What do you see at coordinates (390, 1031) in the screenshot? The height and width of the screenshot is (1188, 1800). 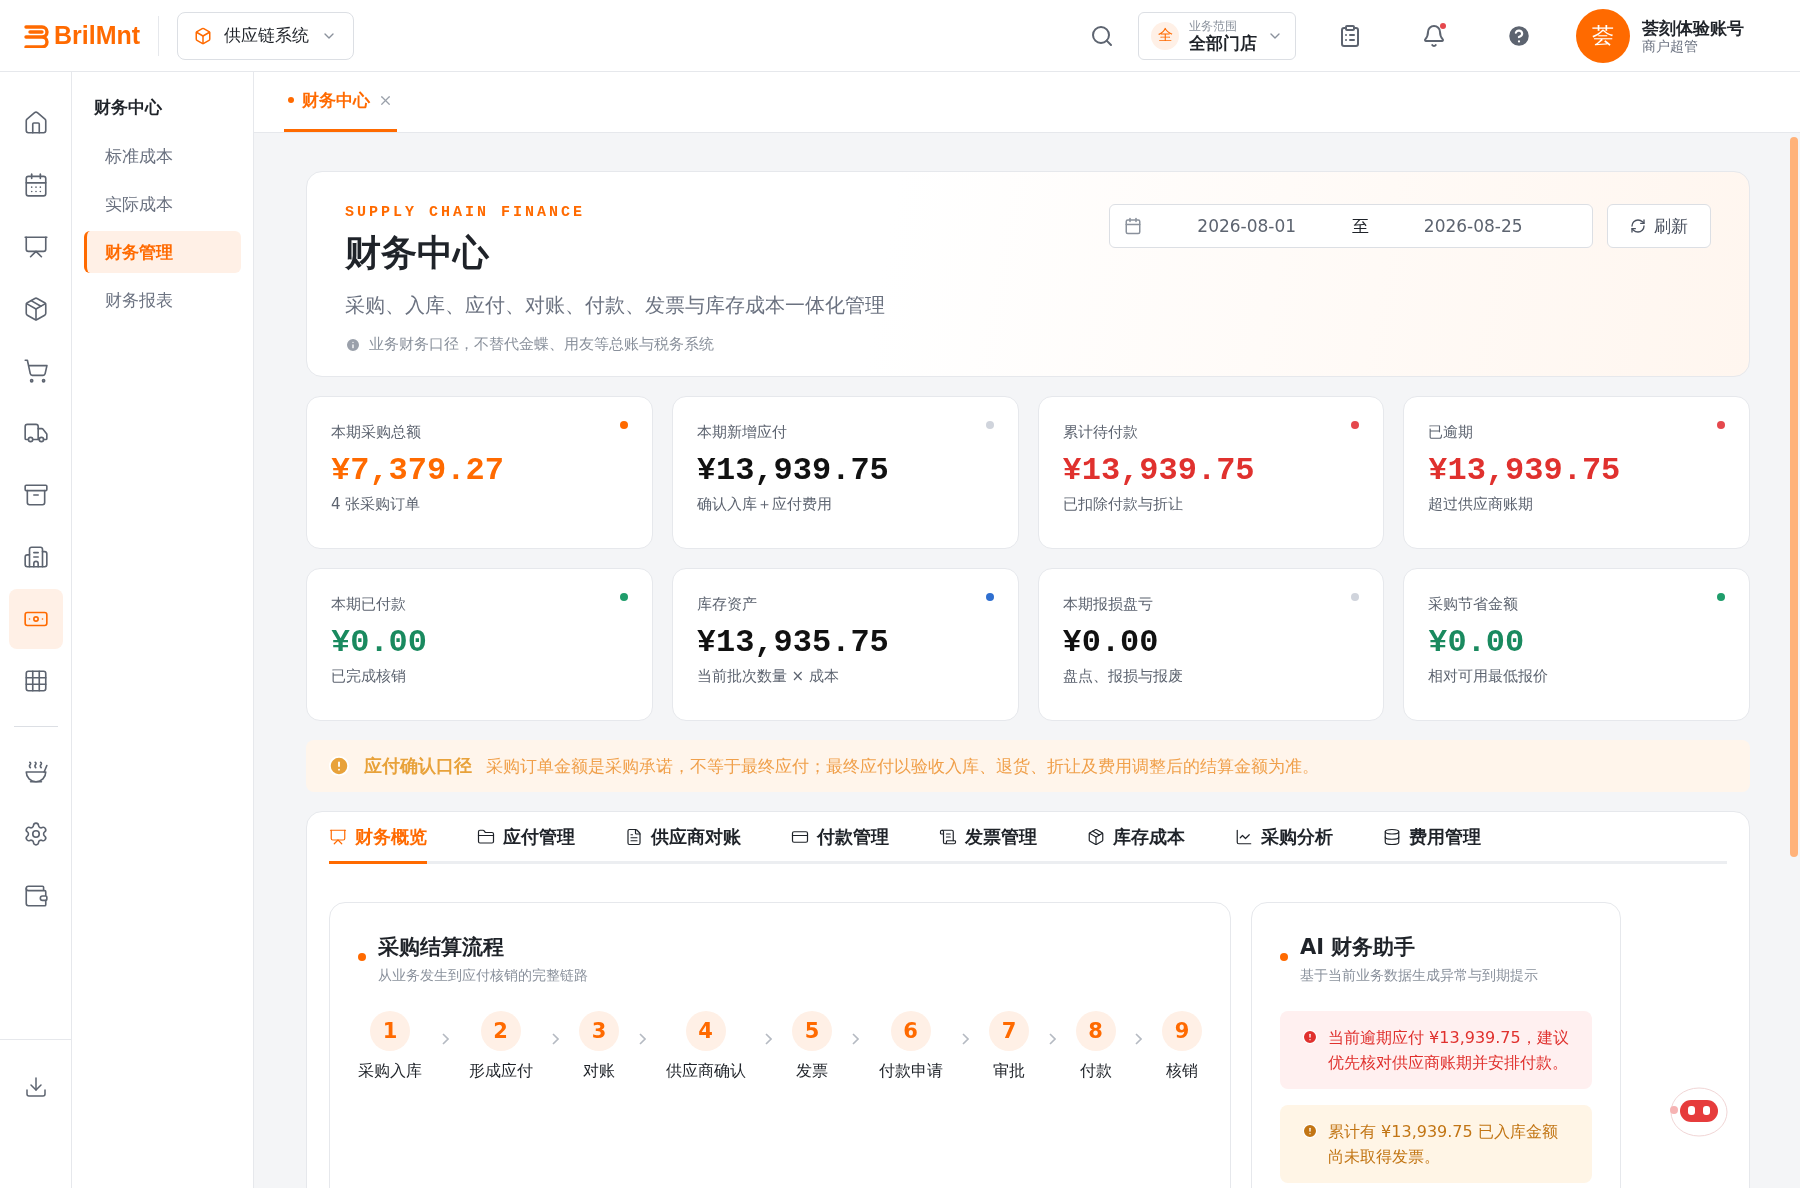 I see `step-number: 1` at bounding box center [390, 1031].